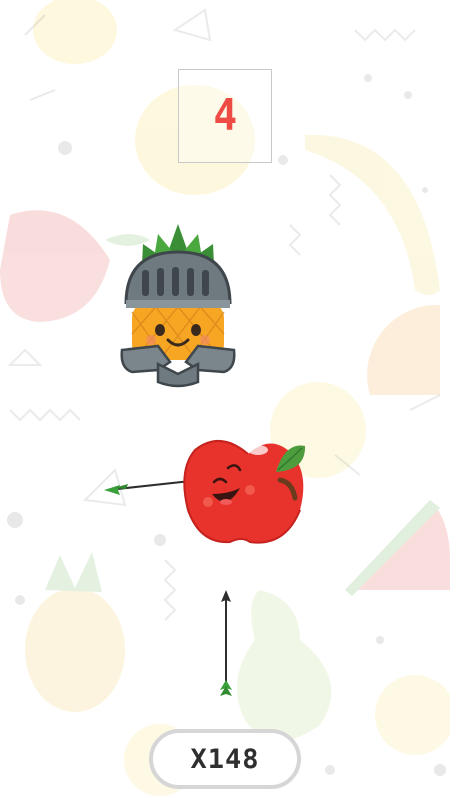  I want to click on arrows-remaining-box: 4, so click(225, 116).